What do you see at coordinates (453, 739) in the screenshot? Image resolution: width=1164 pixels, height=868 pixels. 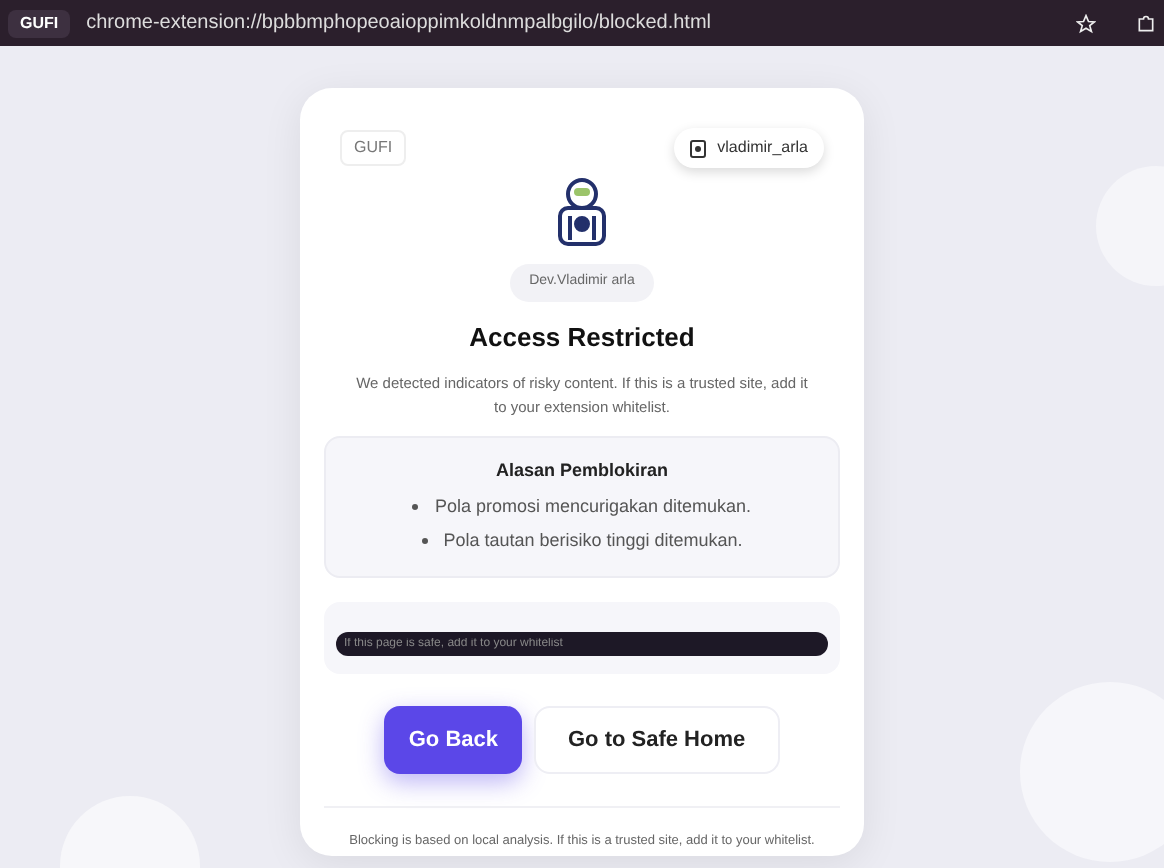 I see `action-button: Go Back` at bounding box center [453, 739].